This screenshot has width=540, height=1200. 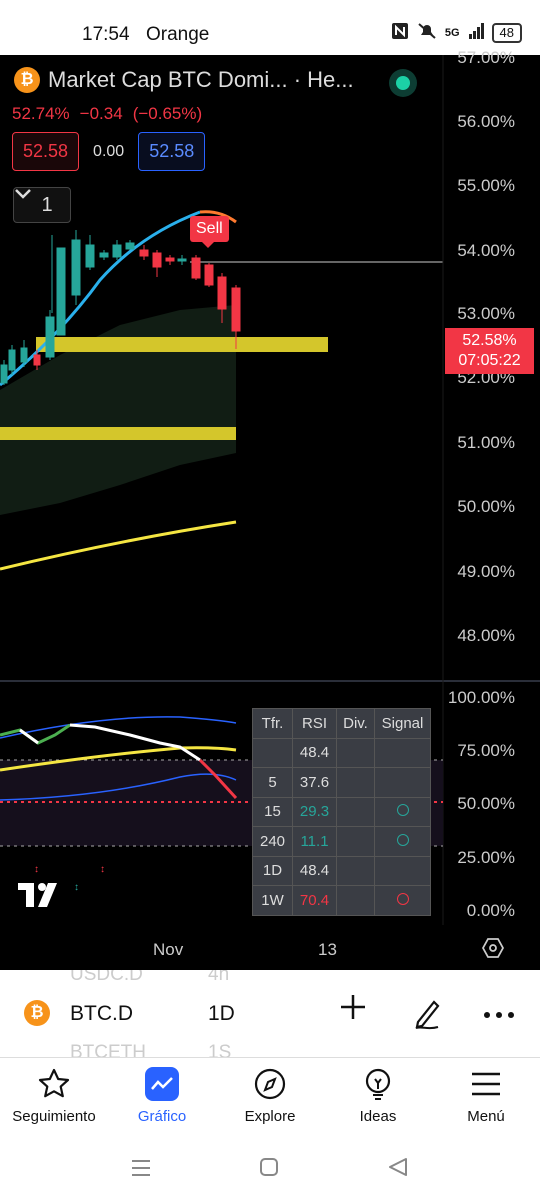 What do you see at coordinates (506, 33) in the screenshot?
I see `battery-icon: 48` at bounding box center [506, 33].